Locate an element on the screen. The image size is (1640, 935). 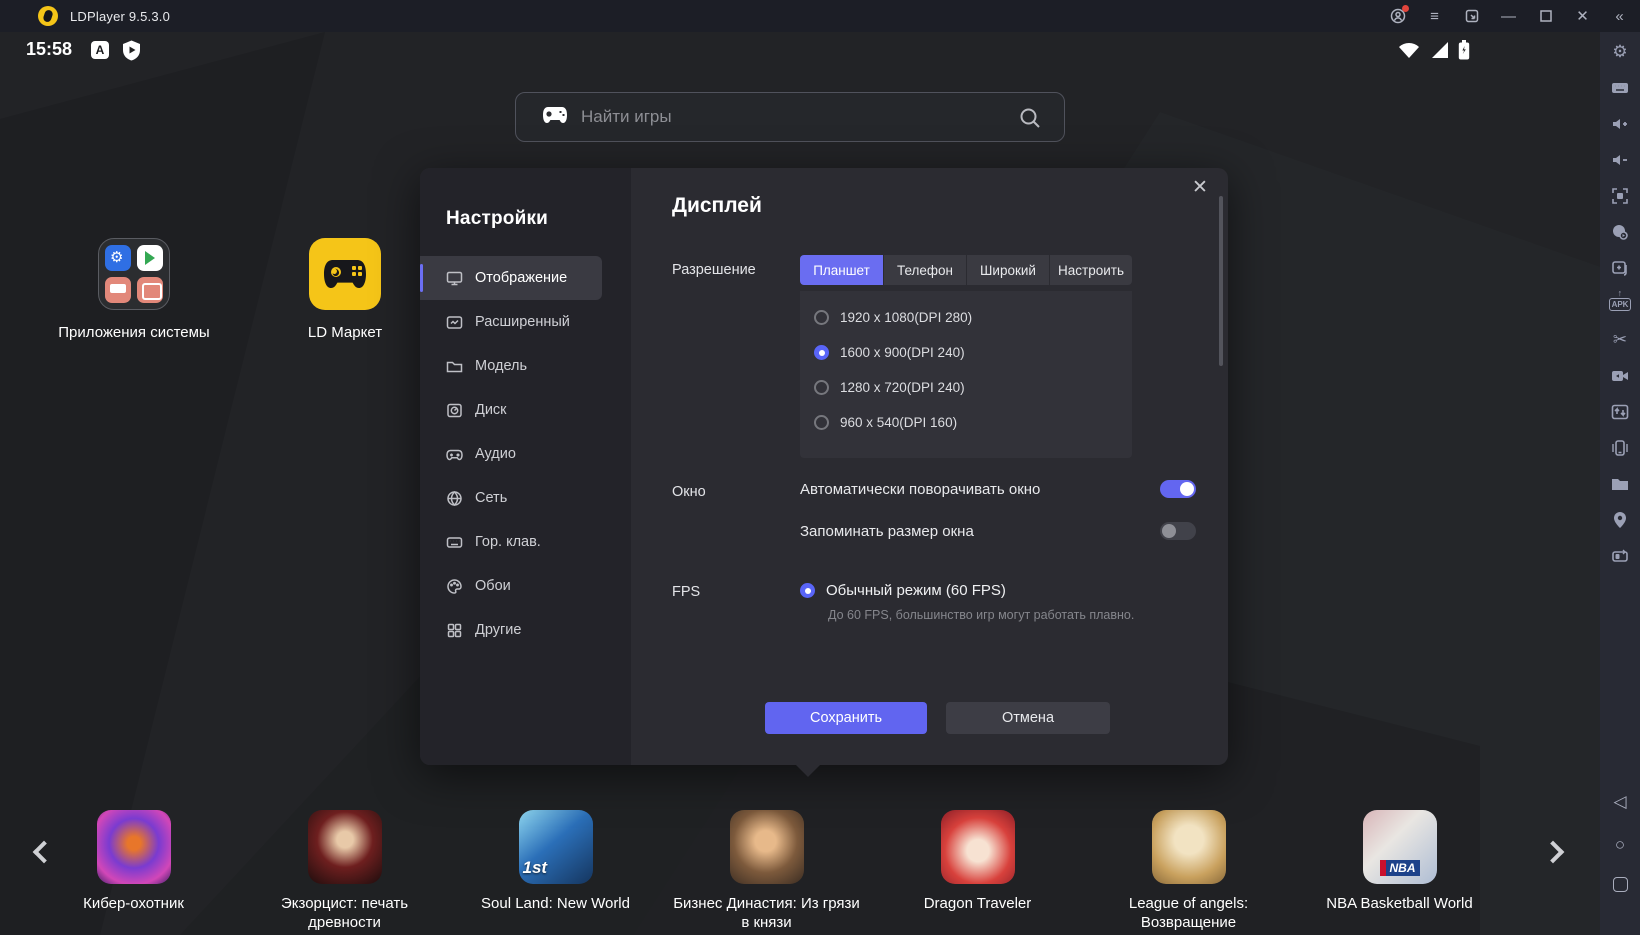
screen-record-icon is located at coordinates (1620, 376).